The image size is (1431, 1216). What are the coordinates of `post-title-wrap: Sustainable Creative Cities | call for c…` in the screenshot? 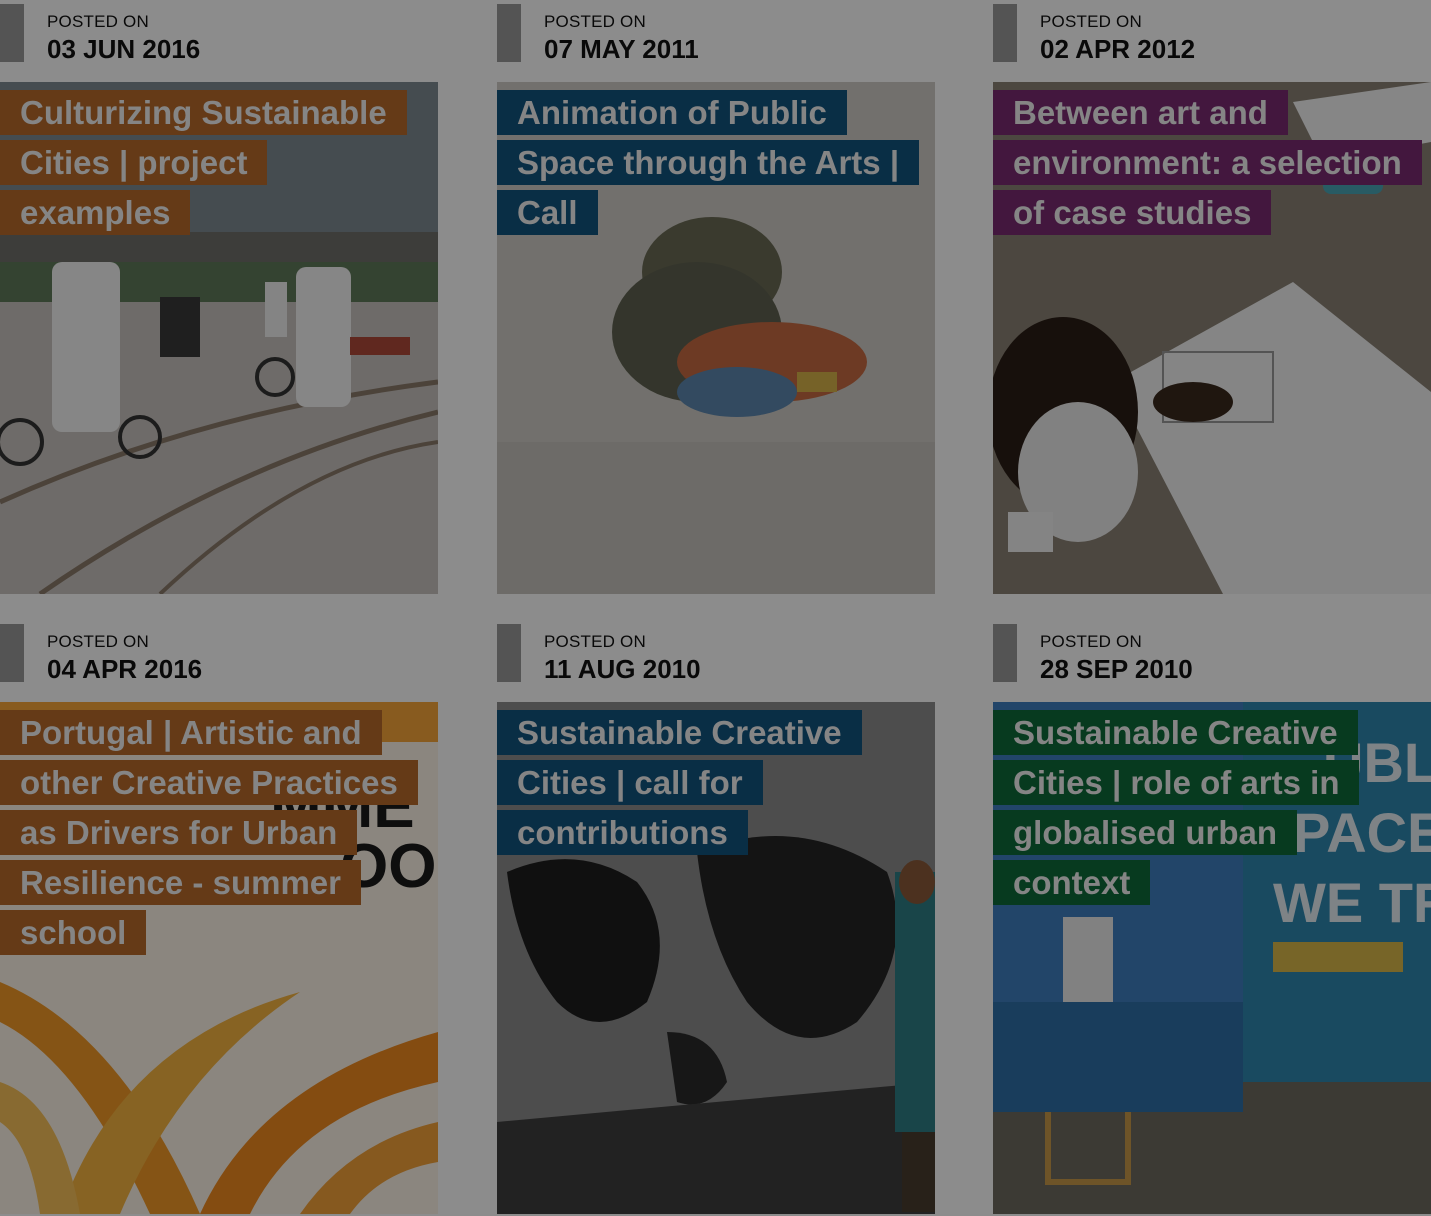 It's located at (707, 783).